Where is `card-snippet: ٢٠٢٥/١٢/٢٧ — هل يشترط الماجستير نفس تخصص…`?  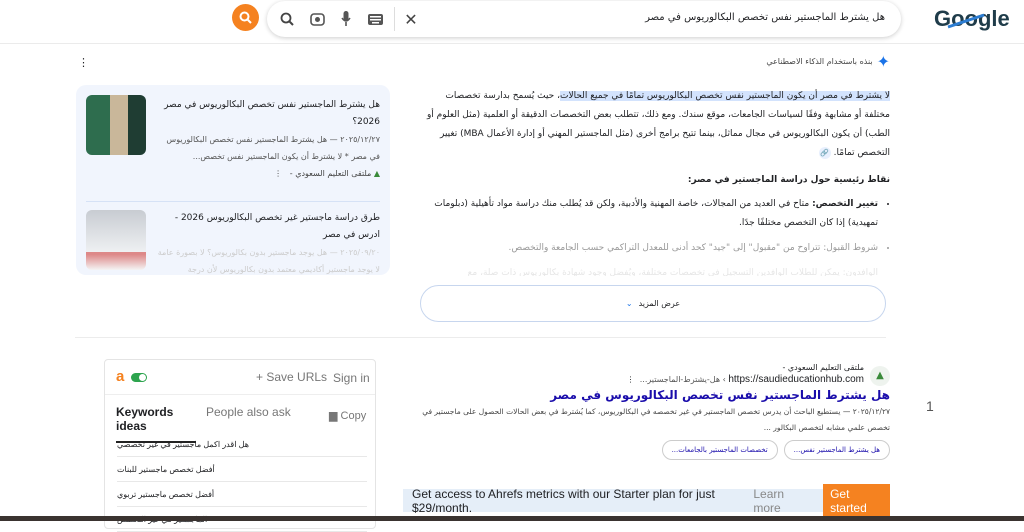 card-snippet: ٢٠٢٥/١٢/٢٧ — هل يشترط الماجستير نفس تخصص… is located at coordinates (273, 148).